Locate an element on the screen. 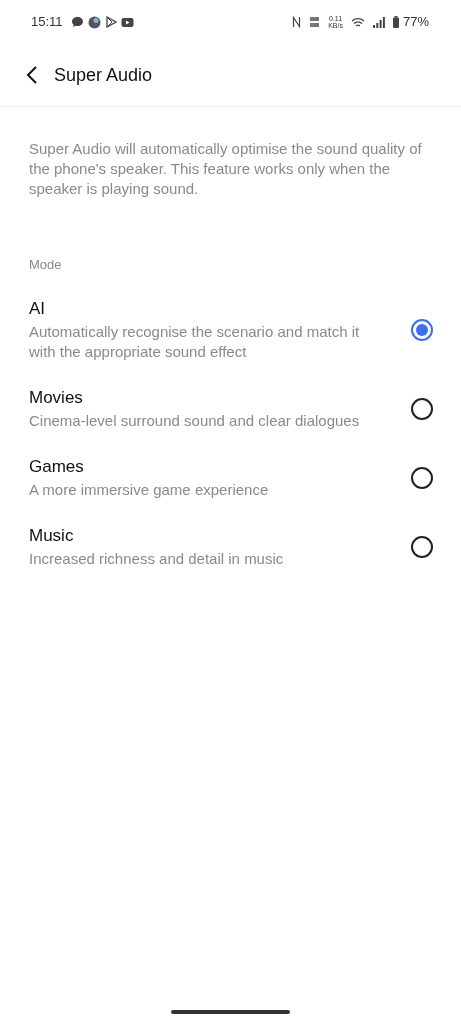  mode-title: AI is located at coordinates (38, 308).